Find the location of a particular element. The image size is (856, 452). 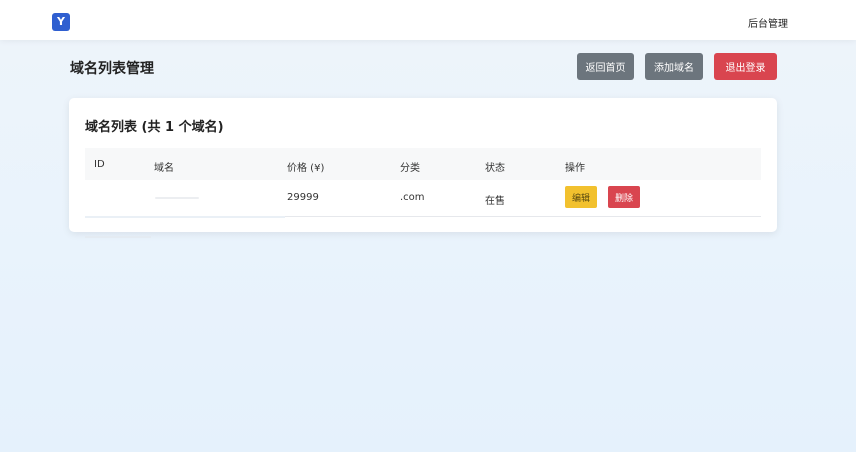

top-navbar: Y 后台管理 is located at coordinates (428, 20).